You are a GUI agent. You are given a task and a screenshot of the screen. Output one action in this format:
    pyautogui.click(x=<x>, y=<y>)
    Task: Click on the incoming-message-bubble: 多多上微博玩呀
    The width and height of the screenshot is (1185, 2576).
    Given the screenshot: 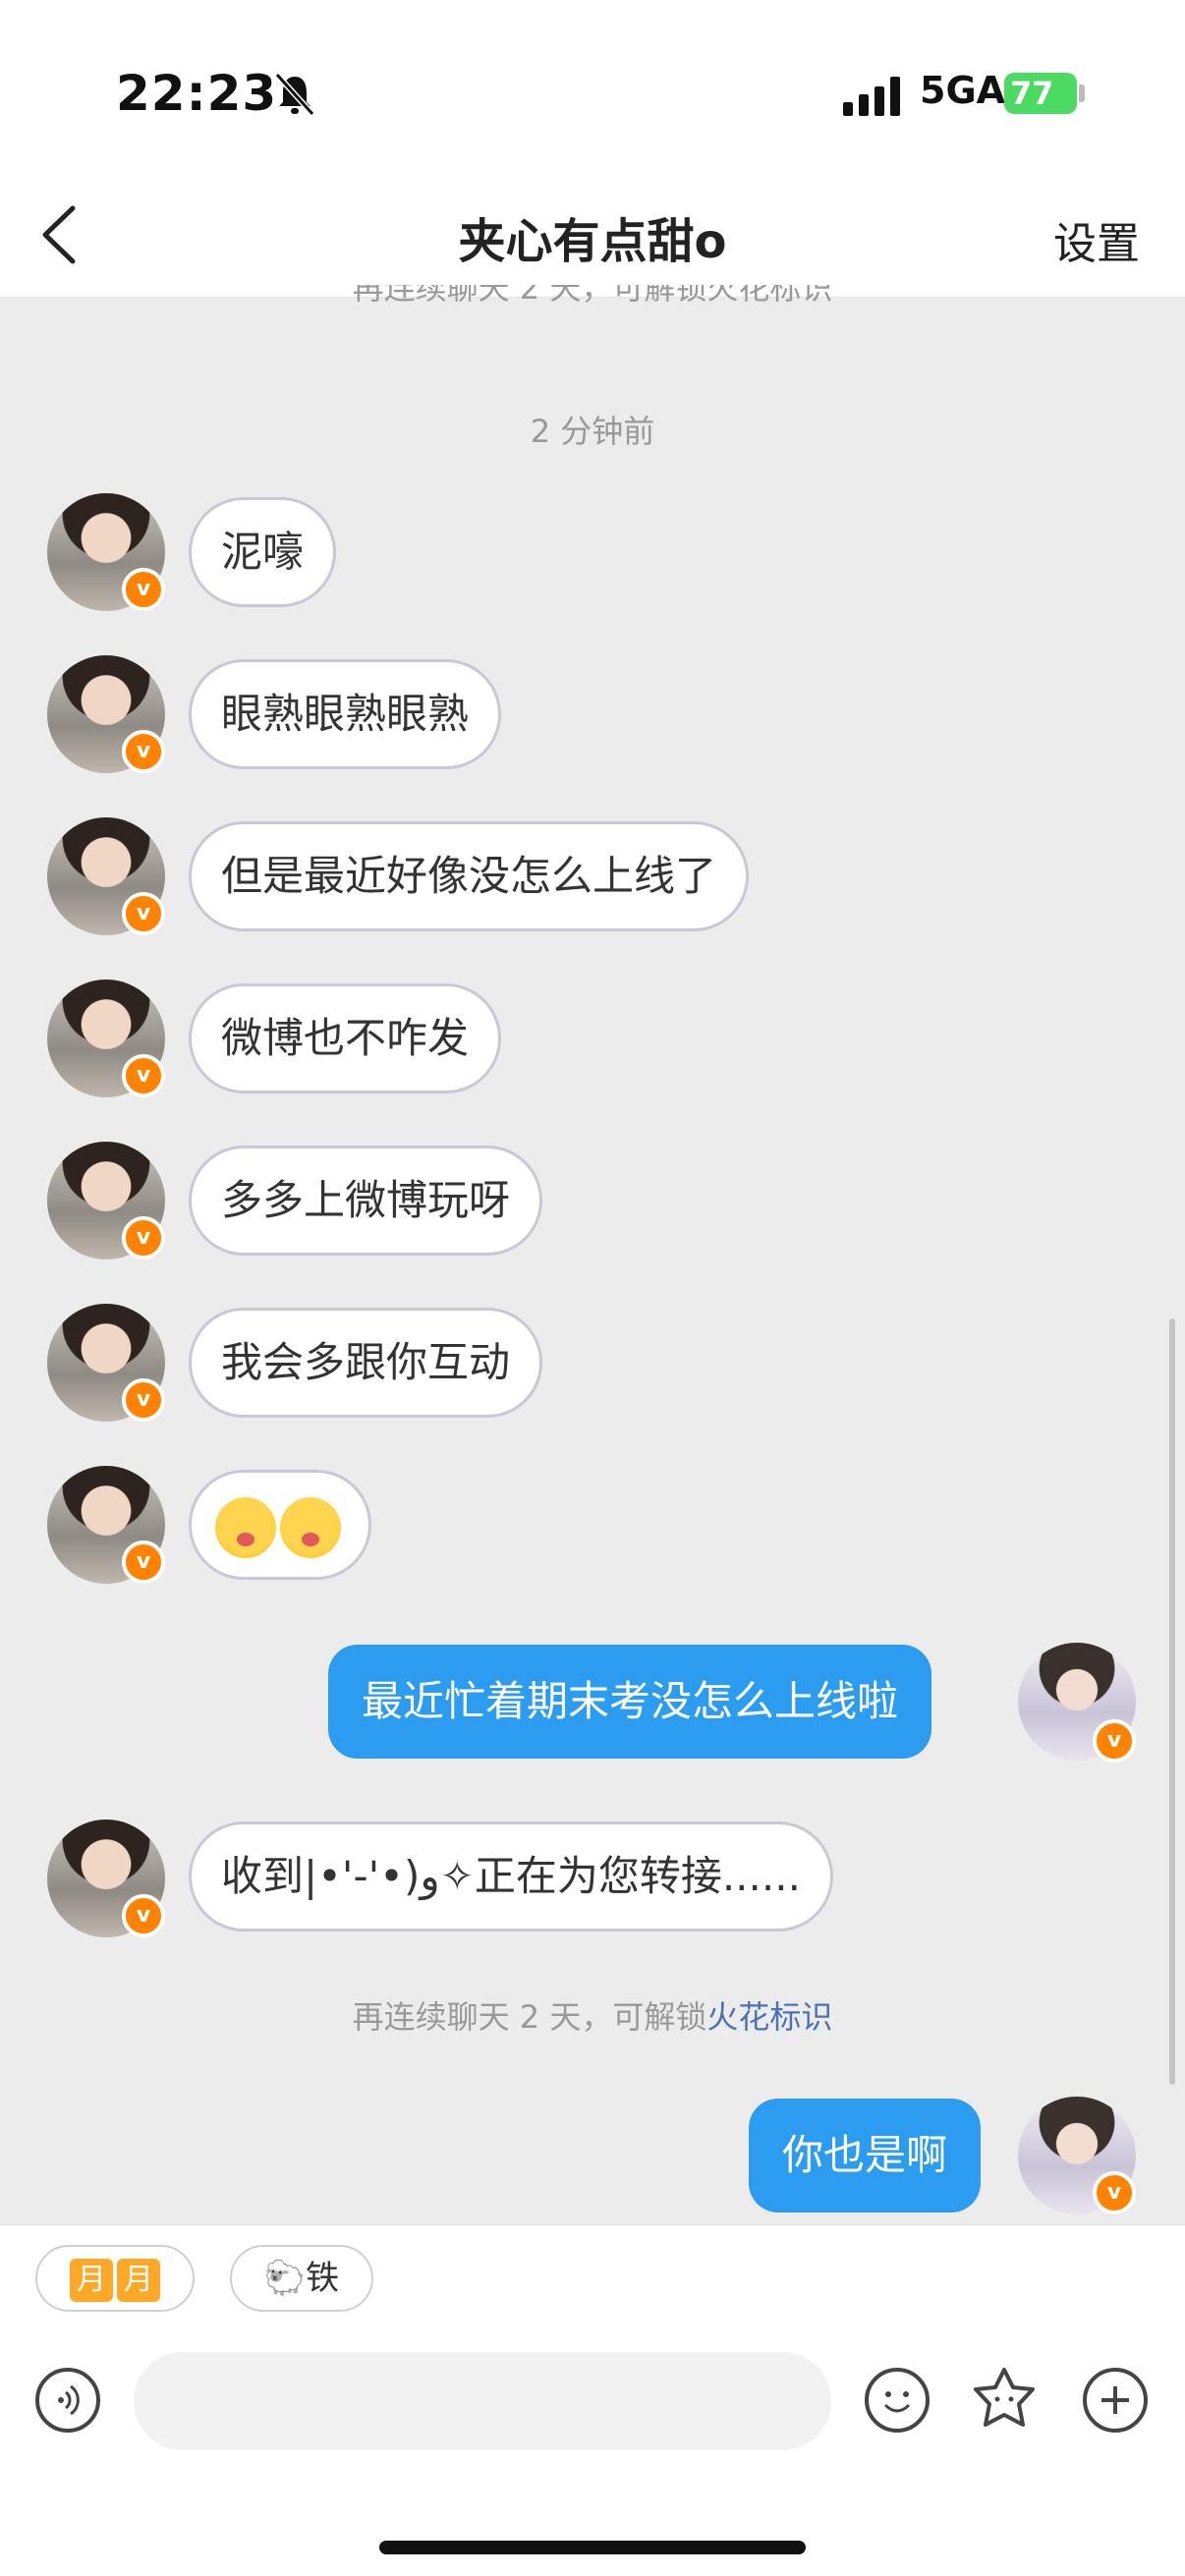 What is the action you would take?
    pyautogui.click(x=366, y=1201)
    